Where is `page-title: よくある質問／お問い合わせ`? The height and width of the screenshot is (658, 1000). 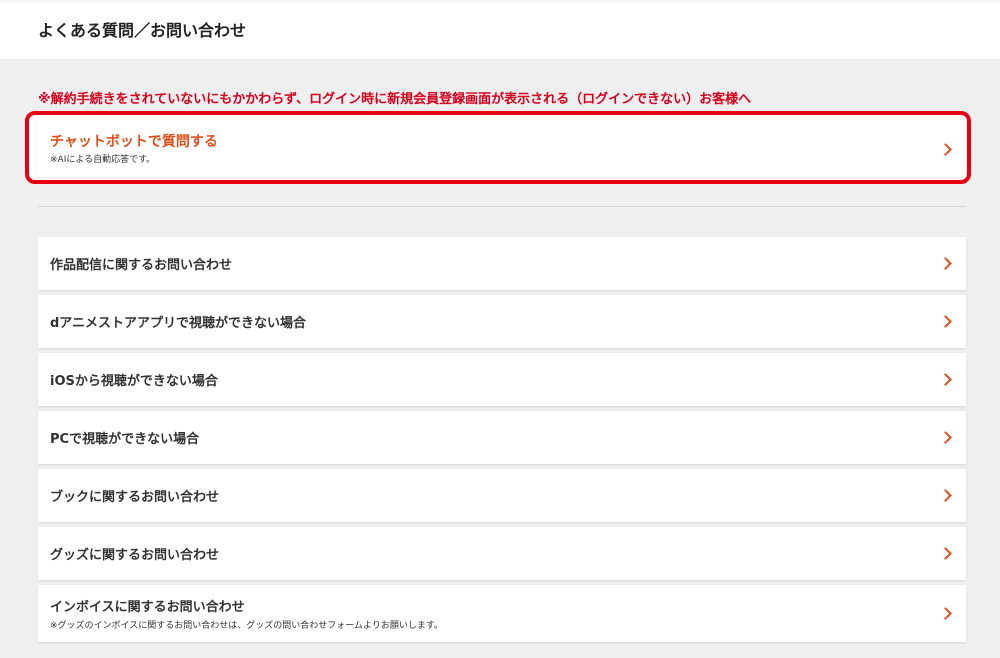
page-title: よくある質問／お問い合わせ is located at coordinates (142, 30).